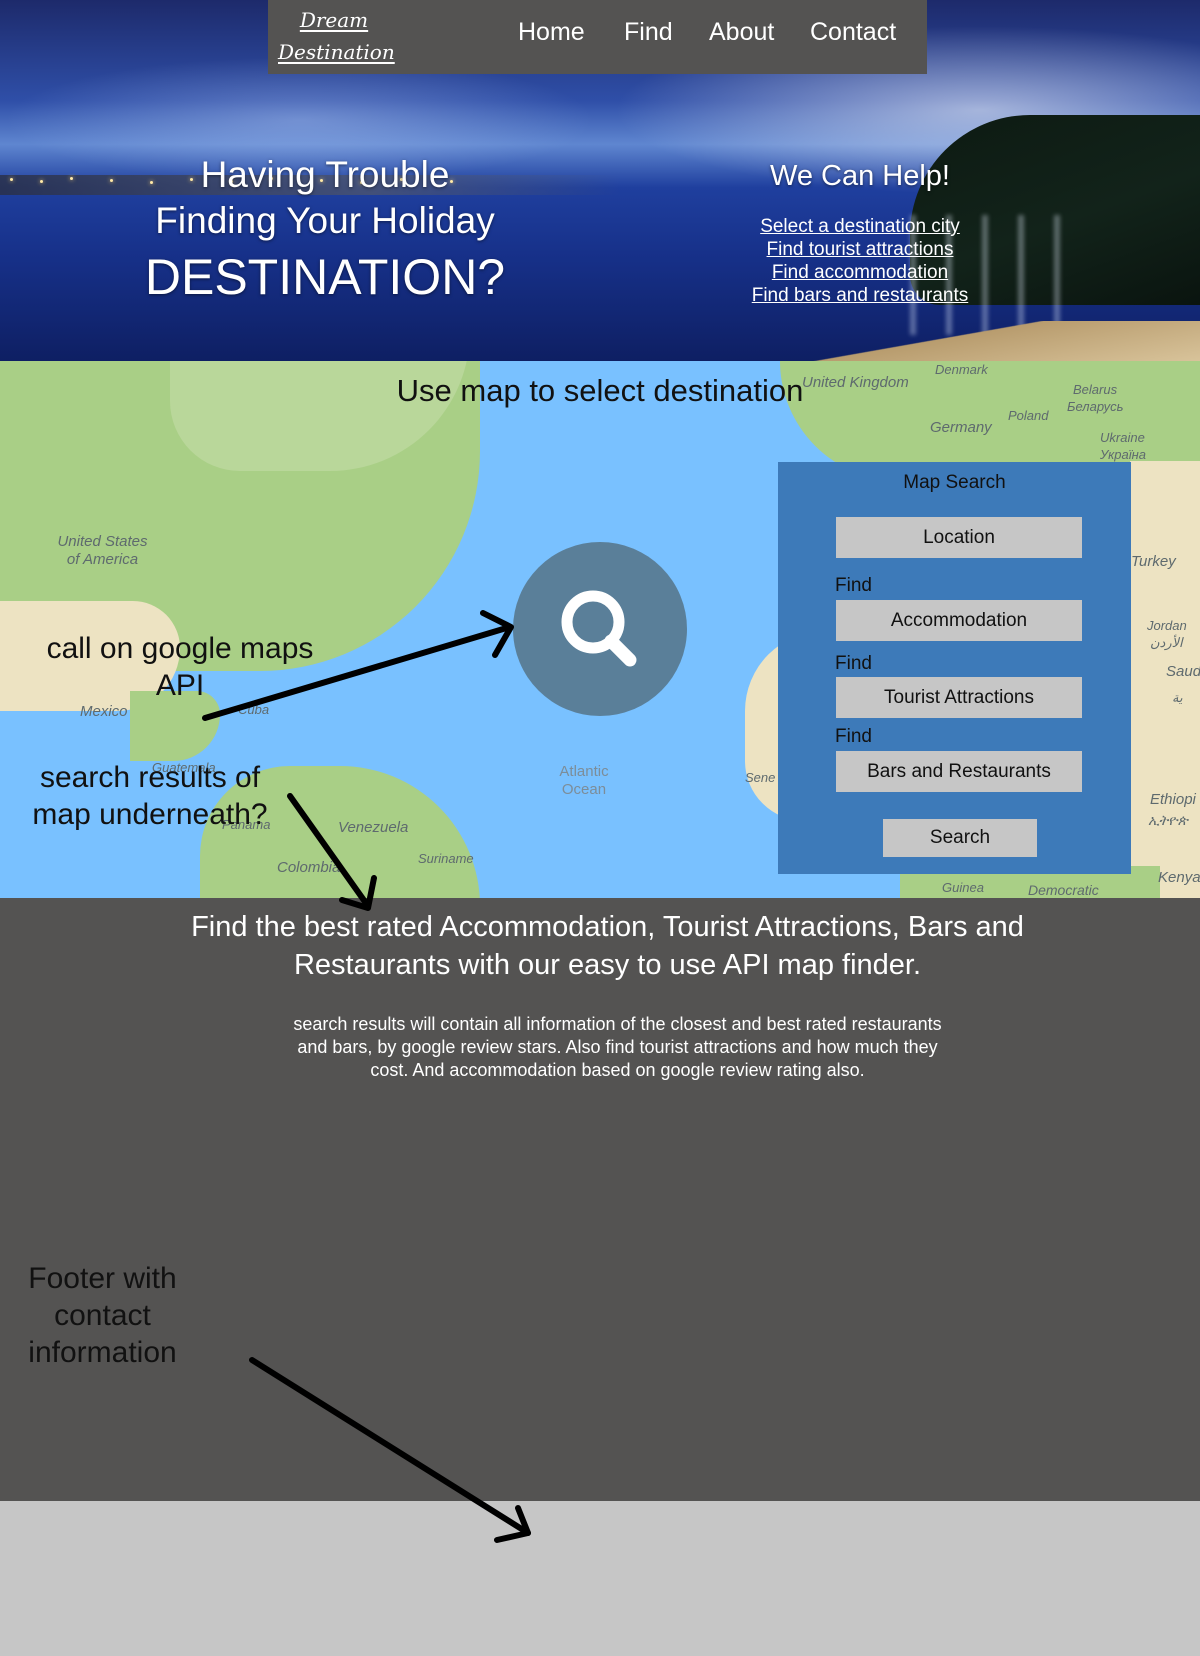  I want to click on map-label-germany: Germany, so click(961, 427).